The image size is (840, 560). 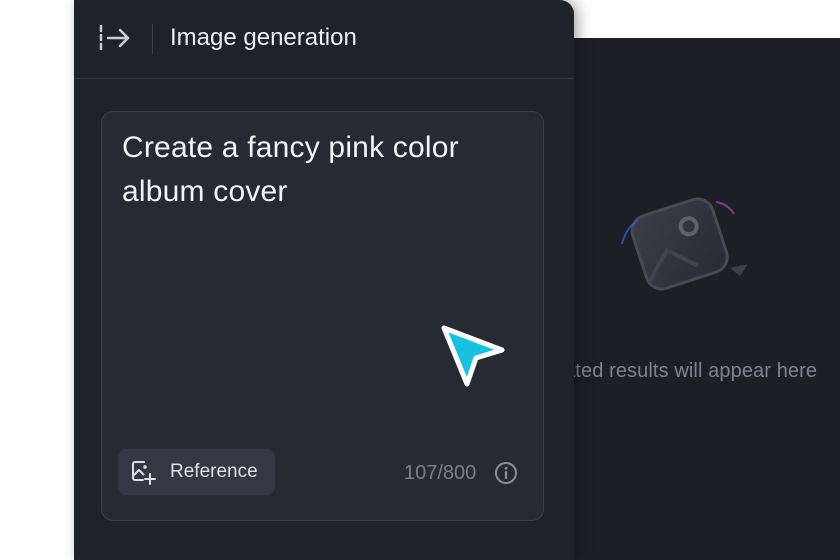 What do you see at coordinates (263, 37) in the screenshot?
I see `page-title: Image generation` at bounding box center [263, 37].